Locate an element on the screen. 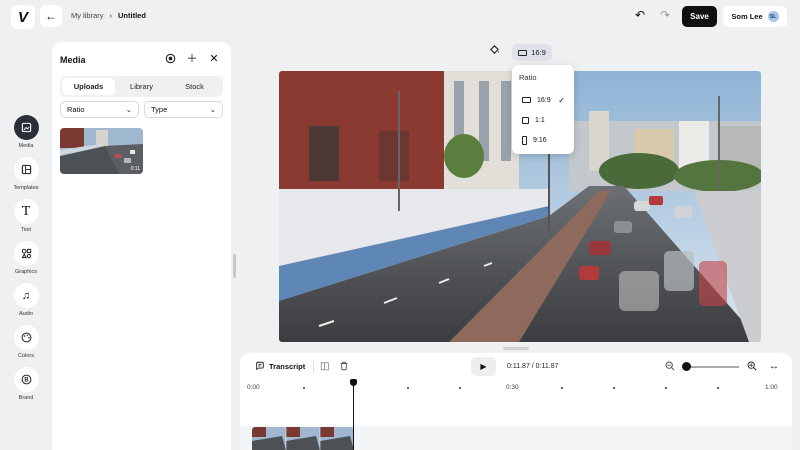 This screenshot has width=800, height=450. fit-width-icon: ↔ is located at coordinates (774, 366).